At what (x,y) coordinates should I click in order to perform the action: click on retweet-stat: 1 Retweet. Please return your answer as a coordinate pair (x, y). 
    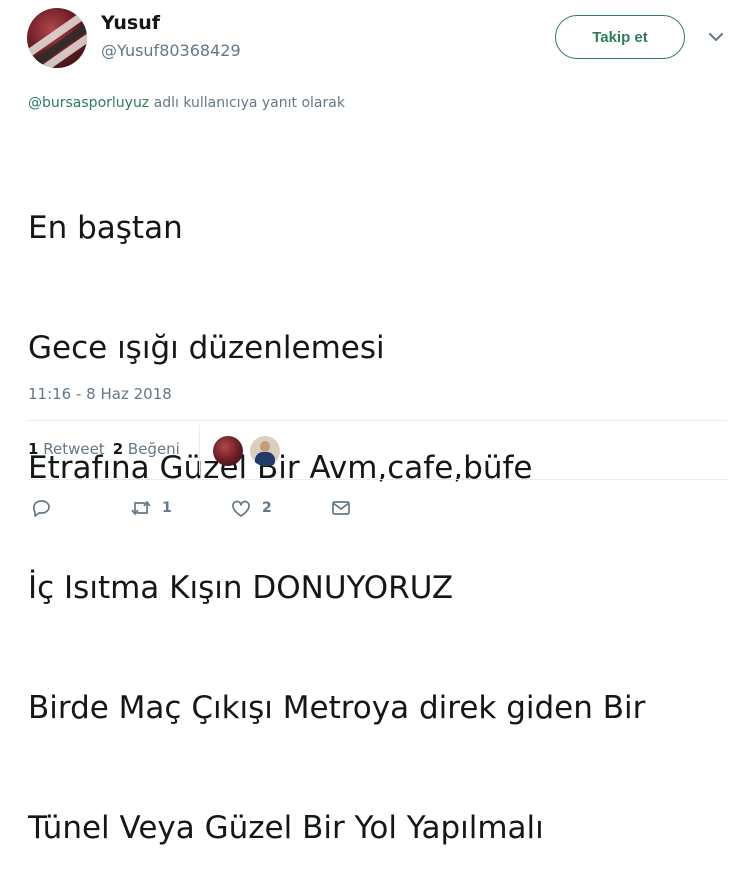
    Looking at the image, I should click on (66, 449).